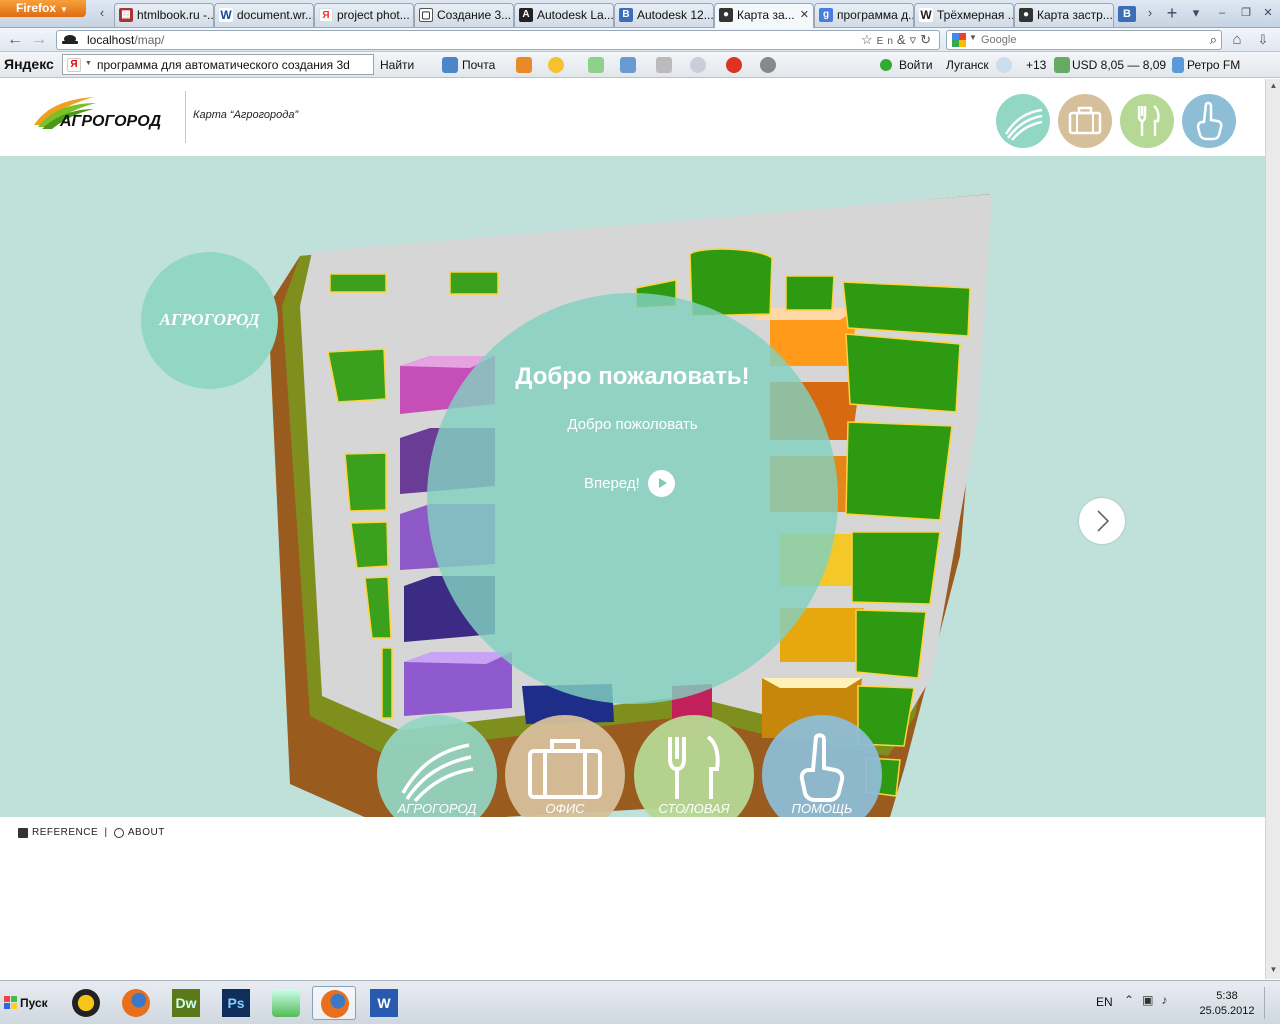  Describe the element at coordinates (437, 766) in the screenshot. I see `menu-agrogorod-button: АГРОГОРОД` at that location.